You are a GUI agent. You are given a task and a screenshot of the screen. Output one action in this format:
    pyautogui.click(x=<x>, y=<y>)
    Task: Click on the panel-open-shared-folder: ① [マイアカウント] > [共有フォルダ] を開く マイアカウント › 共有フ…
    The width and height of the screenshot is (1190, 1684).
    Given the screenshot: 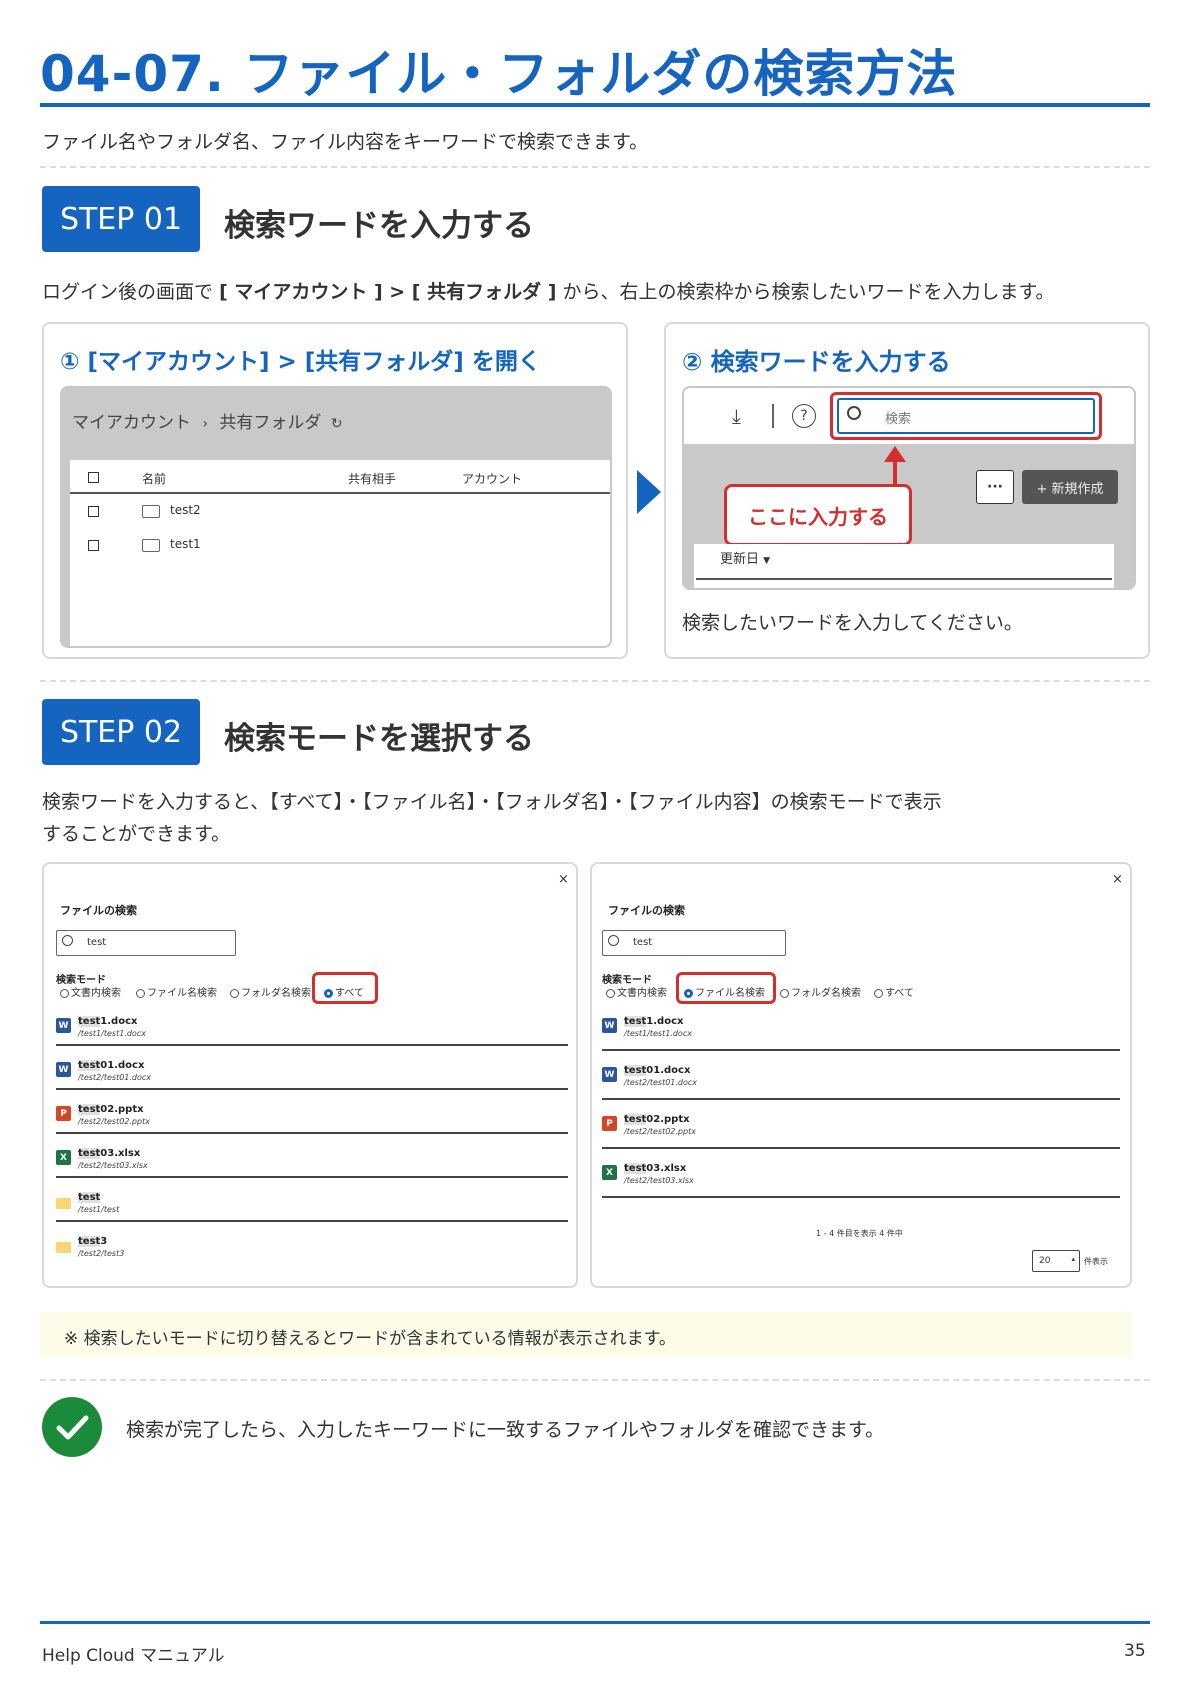 What is the action you would take?
    pyautogui.click(x=335, y=490)
    